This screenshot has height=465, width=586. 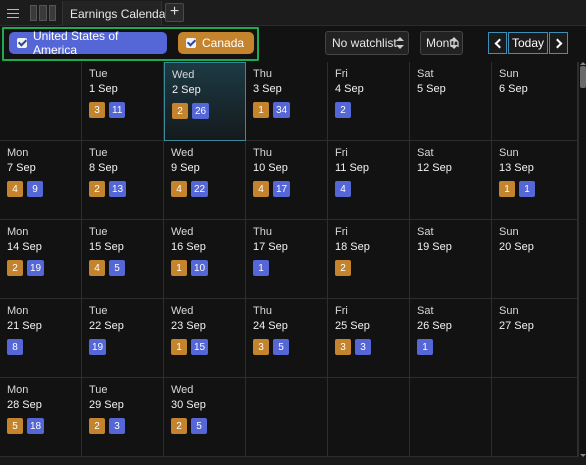 I want to click on calendar-day-cell: Fri 4 Sep 2, so click(x=369, y=101).